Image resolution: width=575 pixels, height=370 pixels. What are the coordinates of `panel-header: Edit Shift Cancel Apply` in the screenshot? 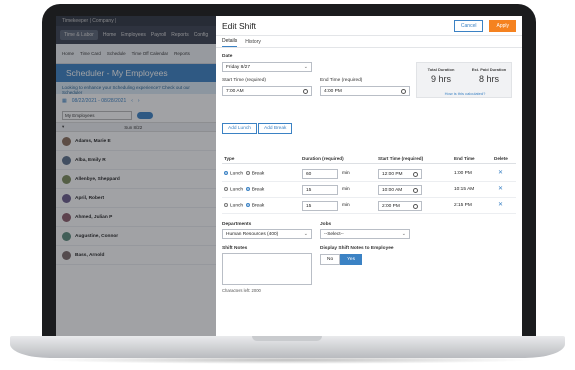 It's located at (369, 26).